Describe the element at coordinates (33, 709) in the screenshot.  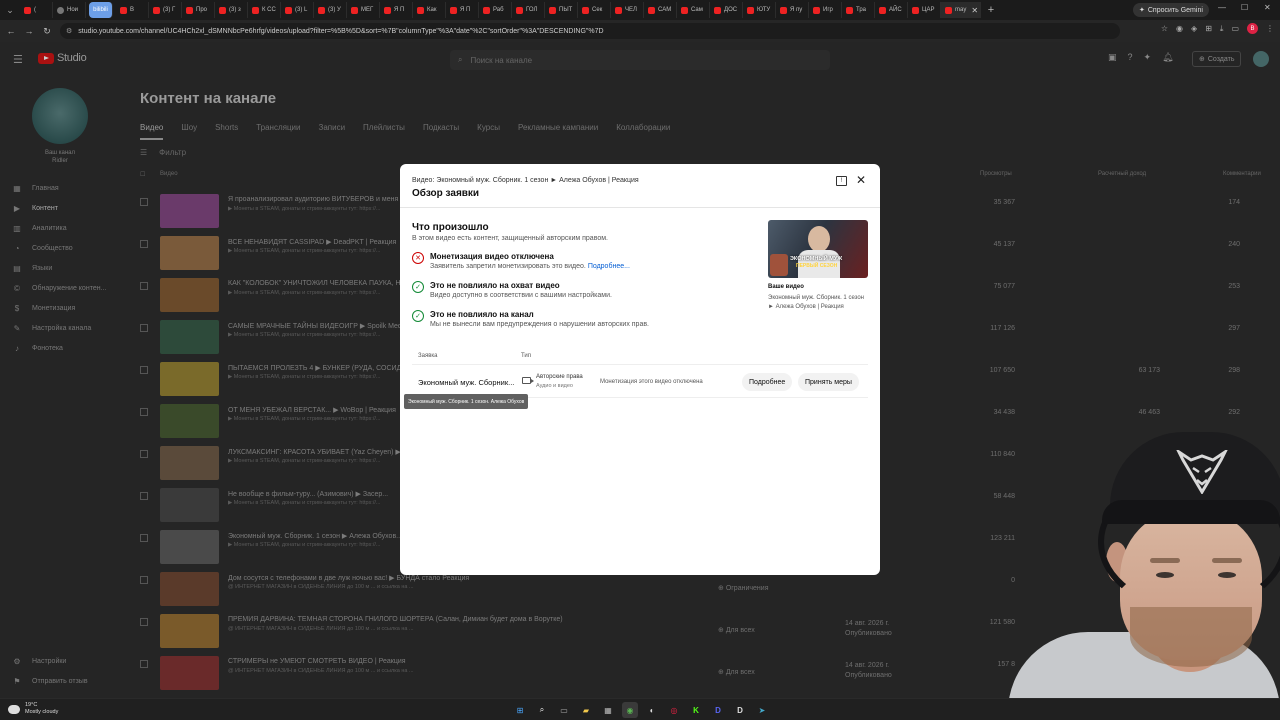
I see `weather-widget: 19°C Mostly cloudy` at that location.